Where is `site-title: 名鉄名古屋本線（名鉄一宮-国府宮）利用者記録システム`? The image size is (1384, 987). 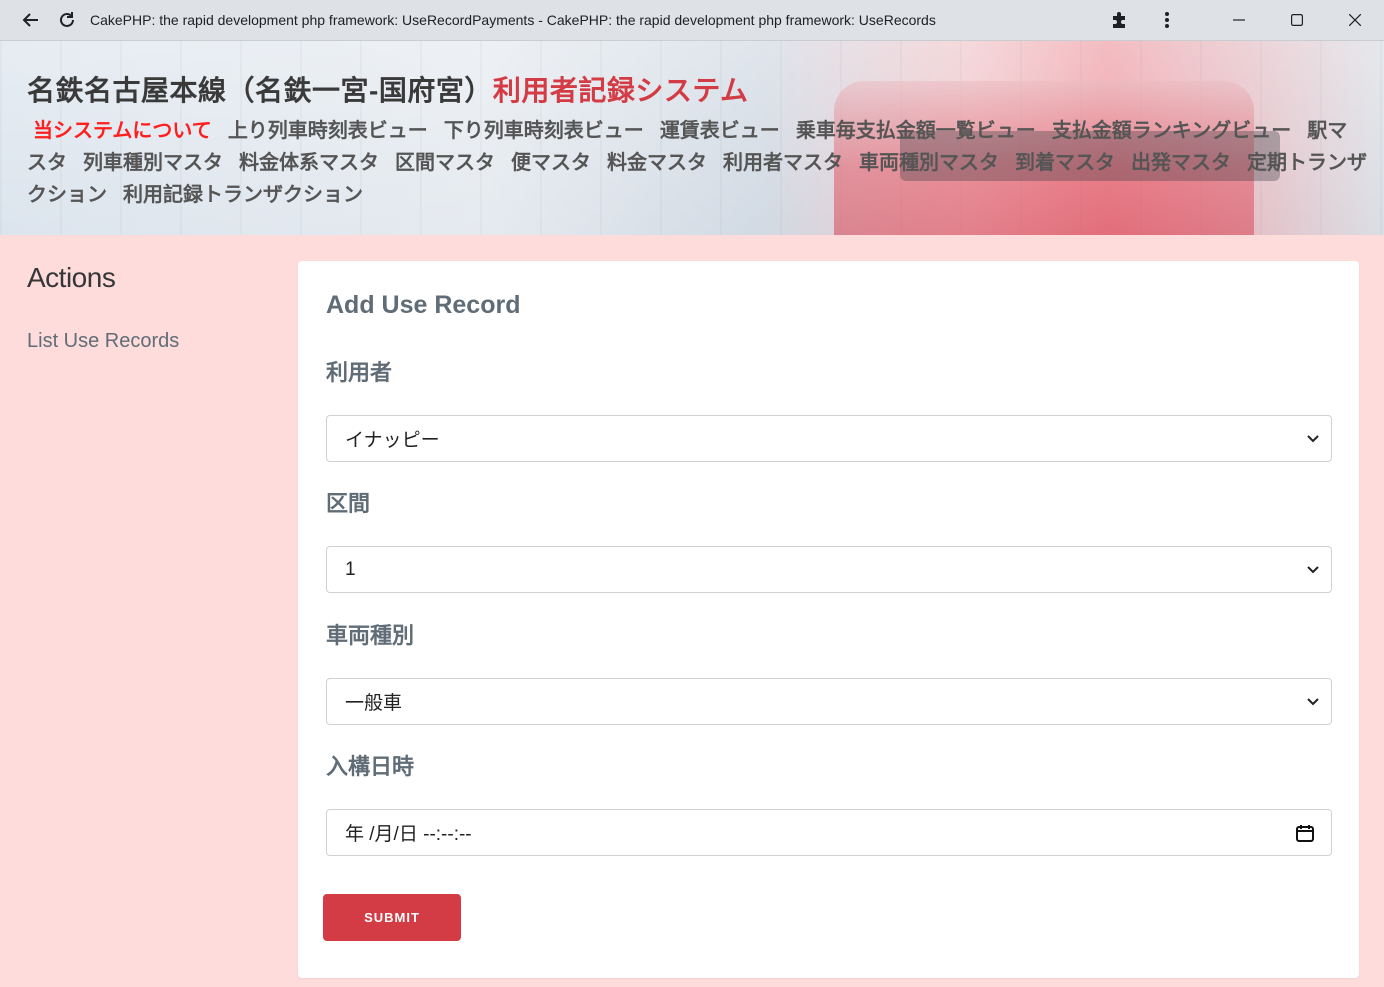 site-title: 名鉄名古屋本線（名鉄一宮-国府宮）利用者記録システム is located at coordinates (388, 89).